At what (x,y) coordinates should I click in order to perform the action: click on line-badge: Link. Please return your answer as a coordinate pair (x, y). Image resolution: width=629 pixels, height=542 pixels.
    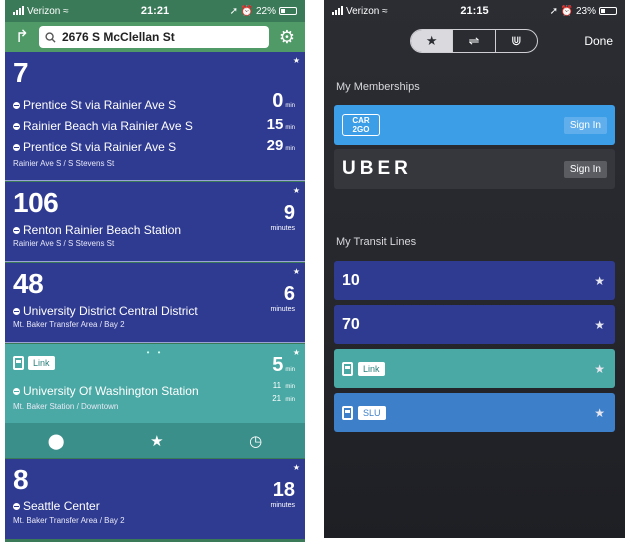
    Looking at the image, I should click on (371, 368).